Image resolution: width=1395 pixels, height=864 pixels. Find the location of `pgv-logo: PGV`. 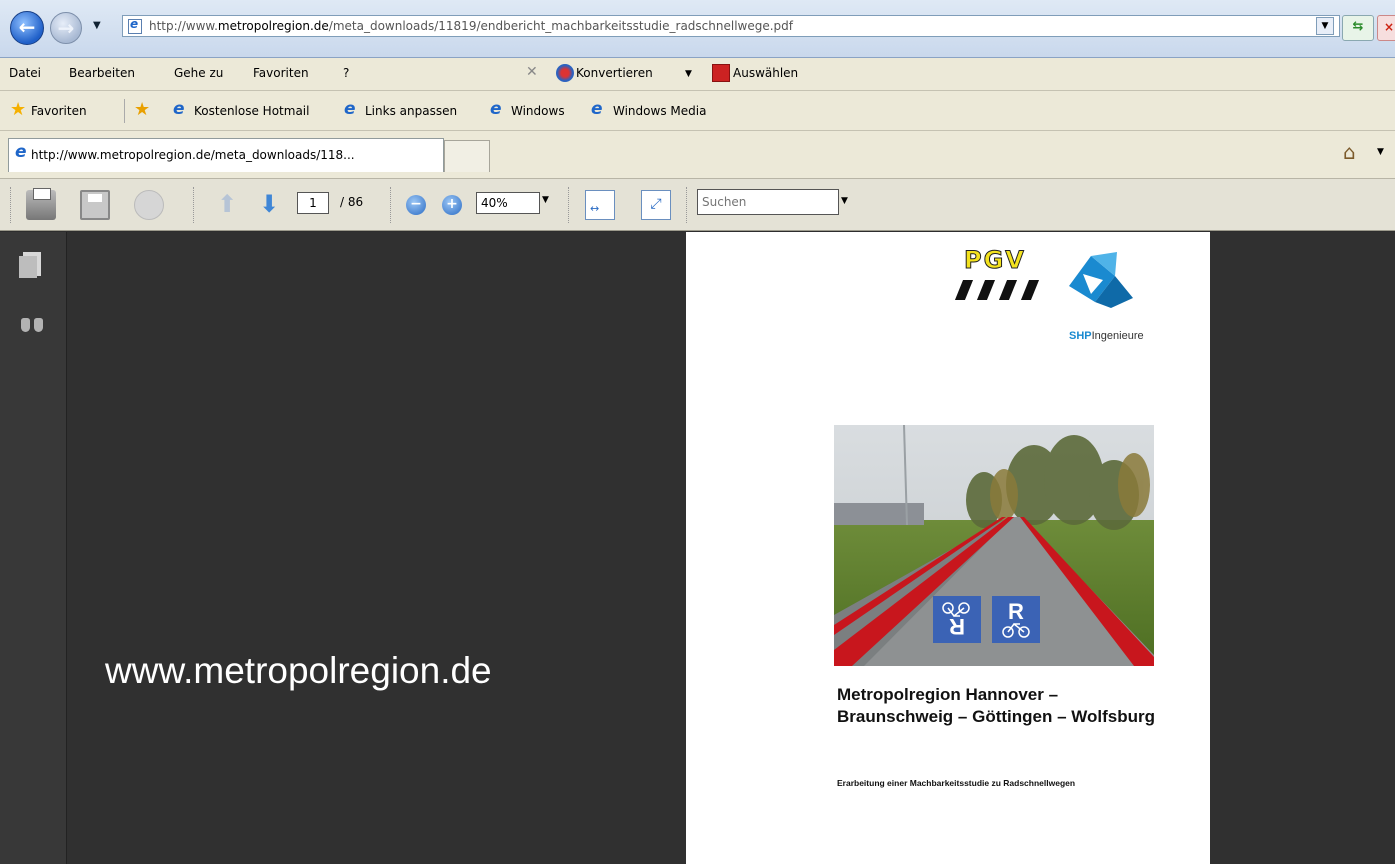

pgv-logo: PGV is located at coordinates (1006, 274).